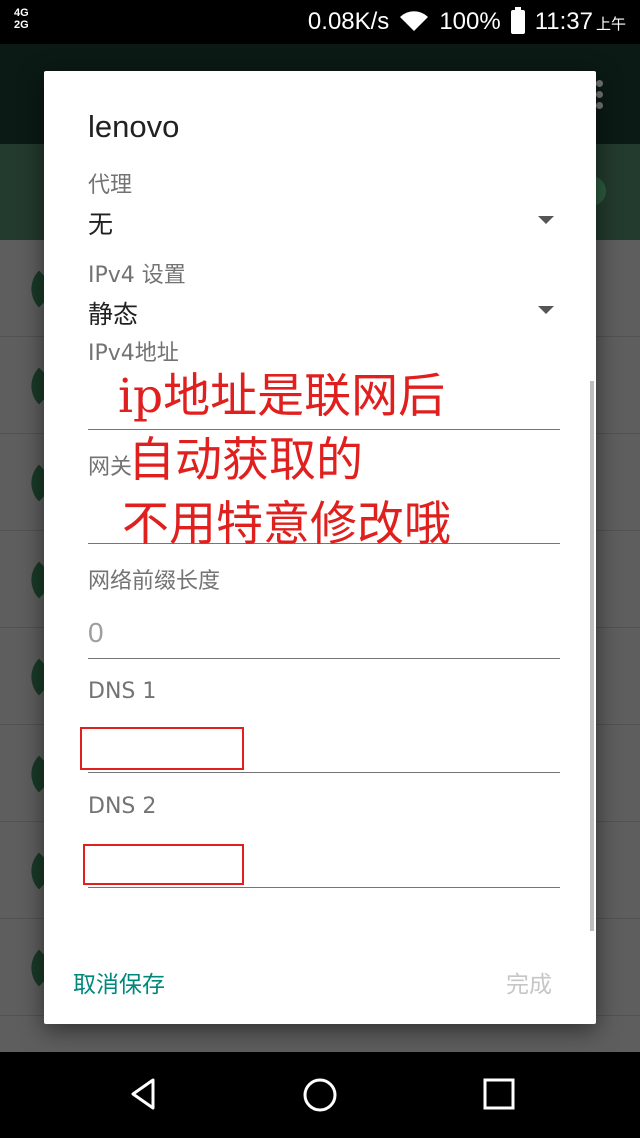 Image resolution: width=640 pixels, height=1138 pixels. Describe the element at coordinates (113, 313) in the screenshot. I see `ipv4-settings-select: 静态` at that location.